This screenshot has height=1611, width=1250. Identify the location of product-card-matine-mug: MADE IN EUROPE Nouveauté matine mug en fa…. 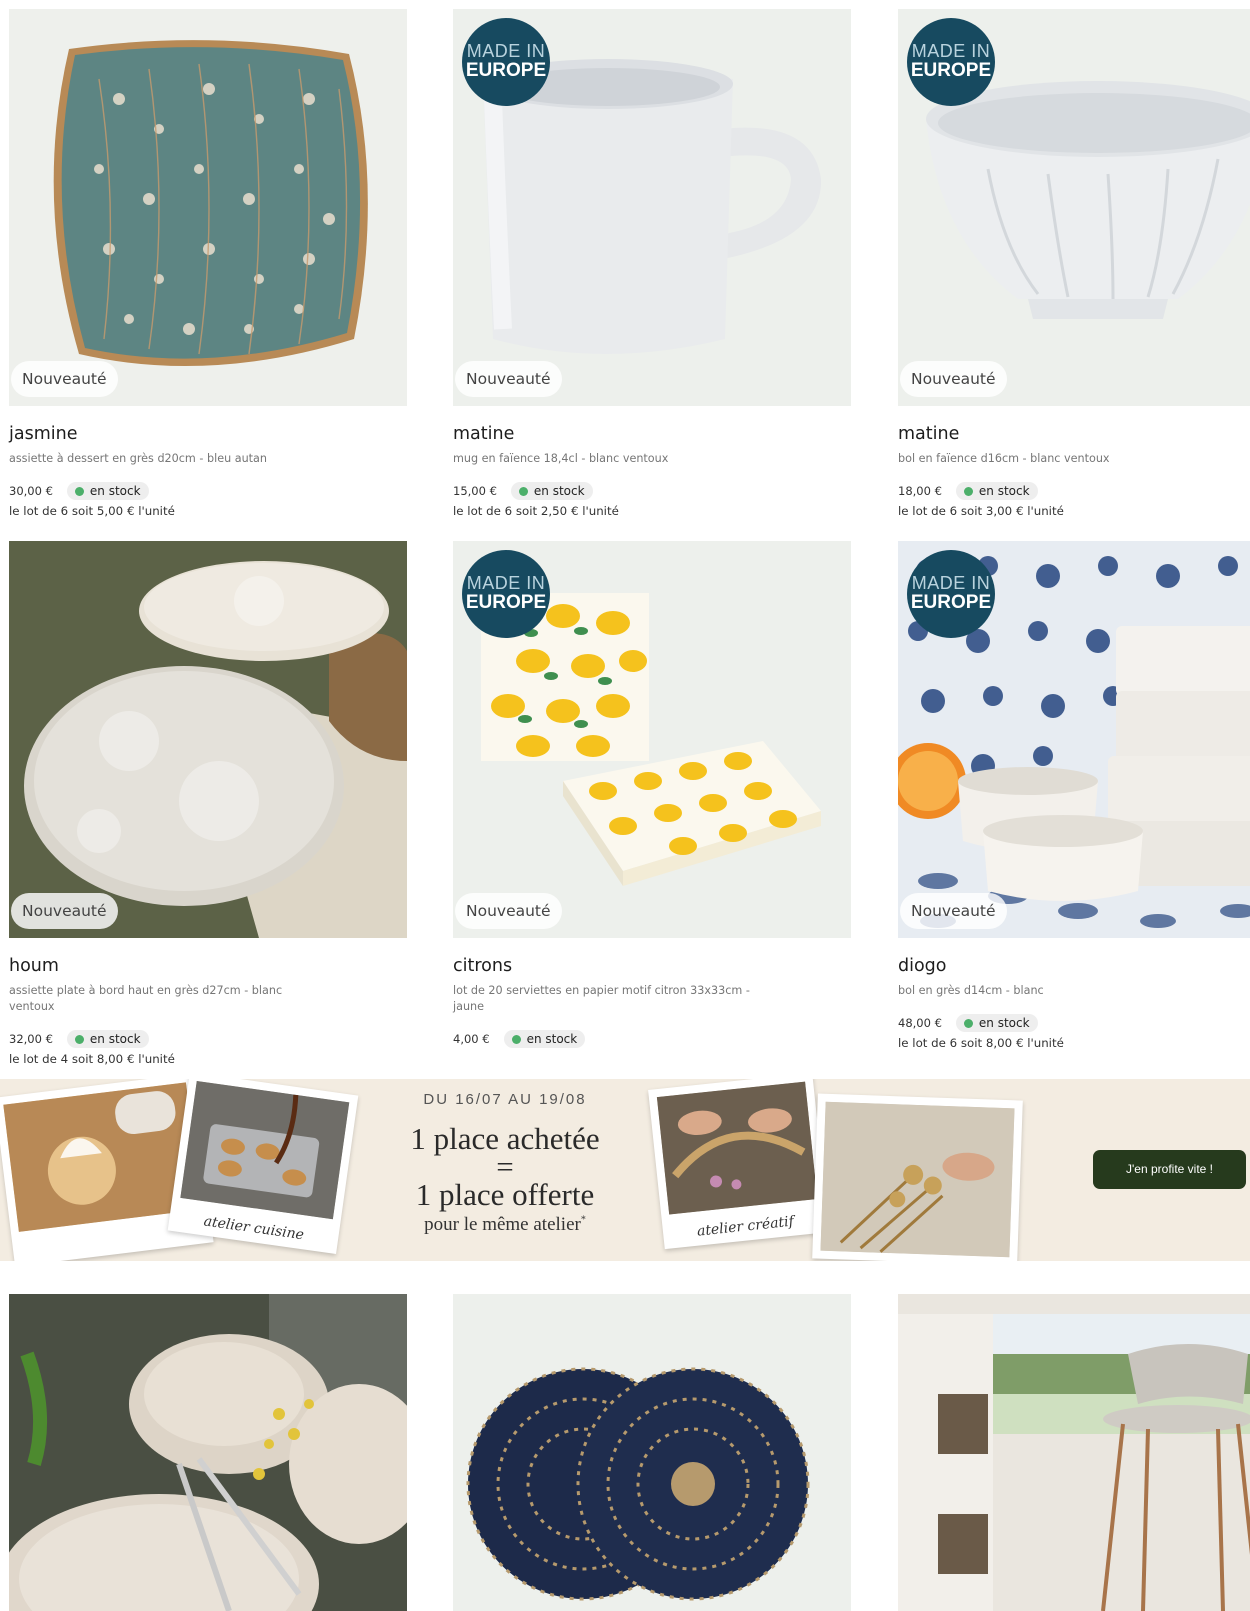
(652, 263).